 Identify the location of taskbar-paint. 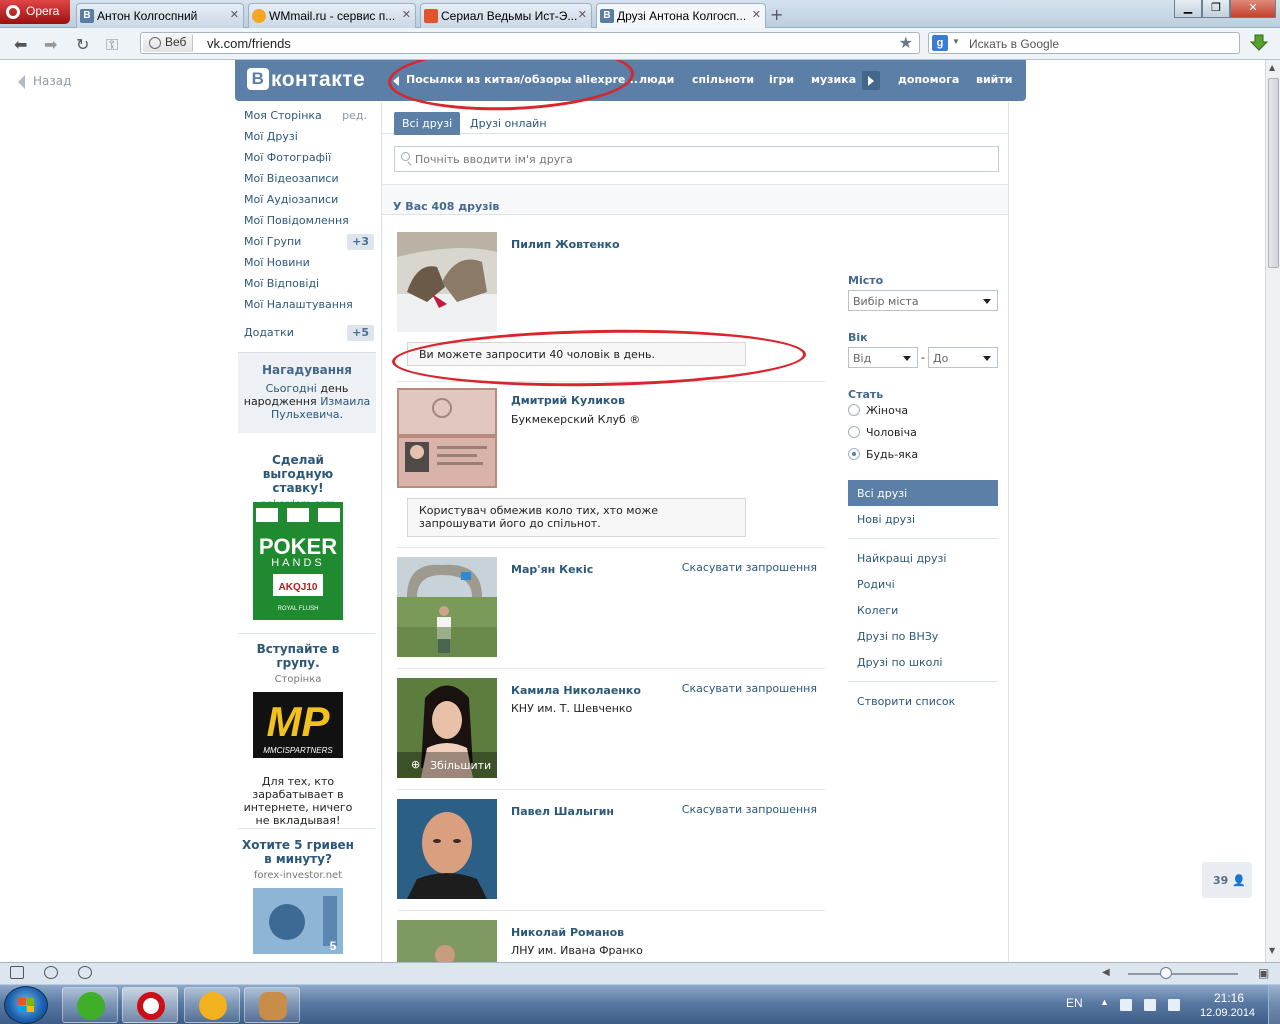
(272, 1005).